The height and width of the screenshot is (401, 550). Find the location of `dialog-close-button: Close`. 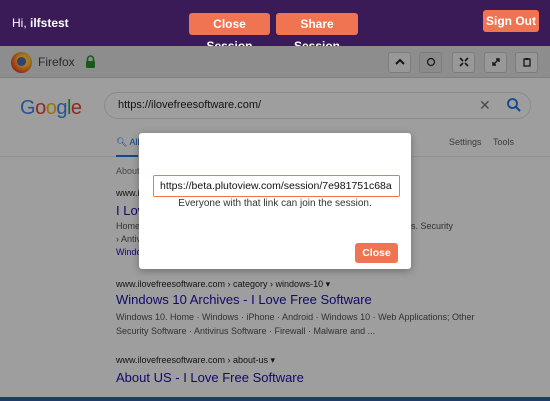

dialog-close-button: Close is located at coordinates (376, 253).